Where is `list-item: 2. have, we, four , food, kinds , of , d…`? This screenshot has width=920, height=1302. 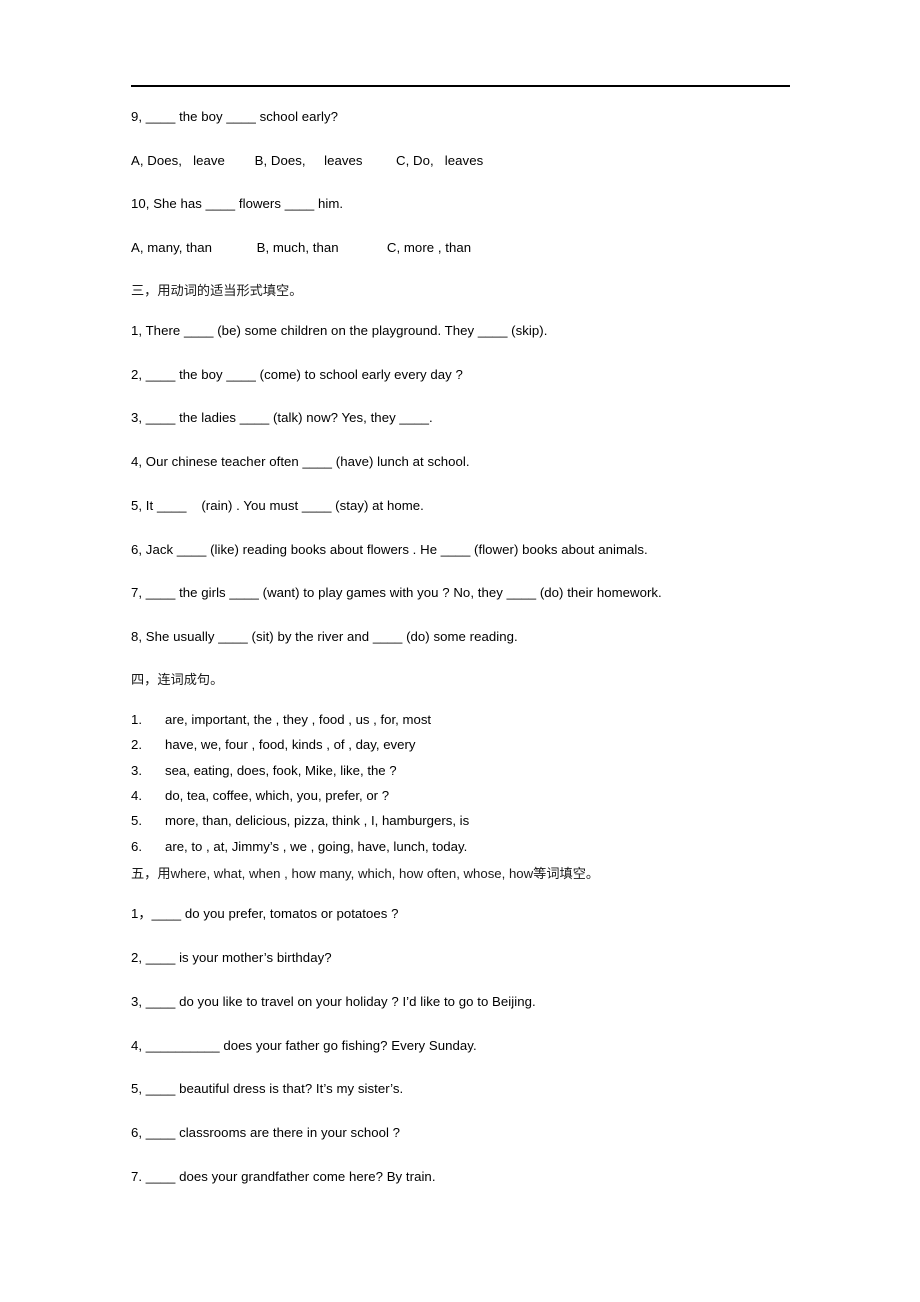 list-item: 2. have, we, four , food, kinds , of , d… is located at coordinates (481, 744).